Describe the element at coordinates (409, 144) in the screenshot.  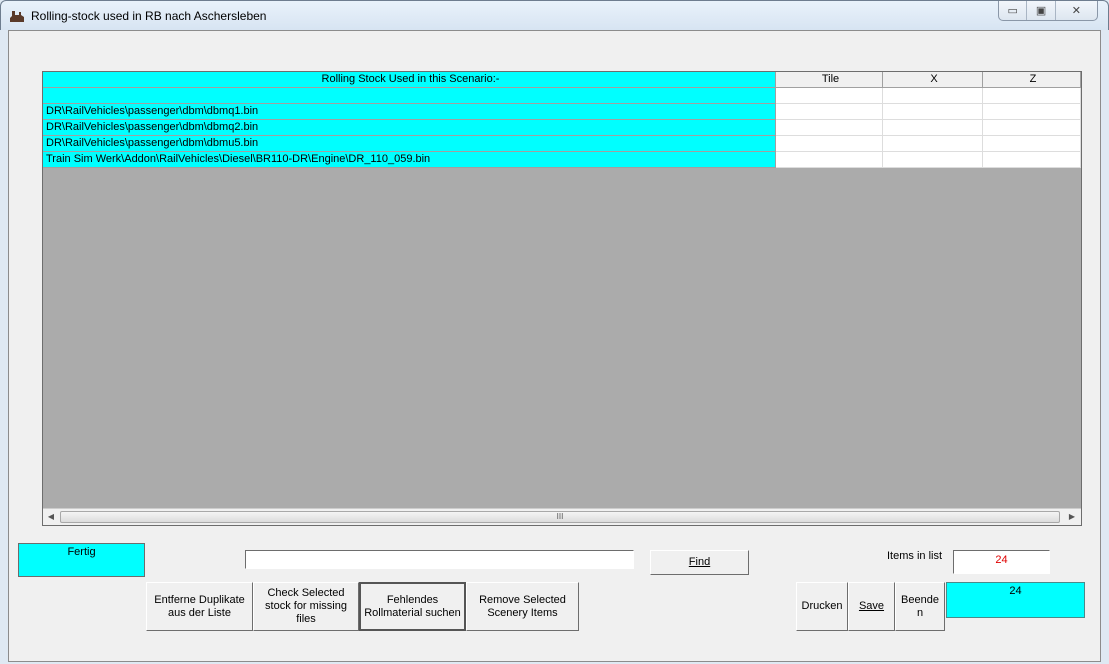
I see `stock-path-cell: DR\RailVehicles\passenger\dbm\dbmu5.bin` at that location.